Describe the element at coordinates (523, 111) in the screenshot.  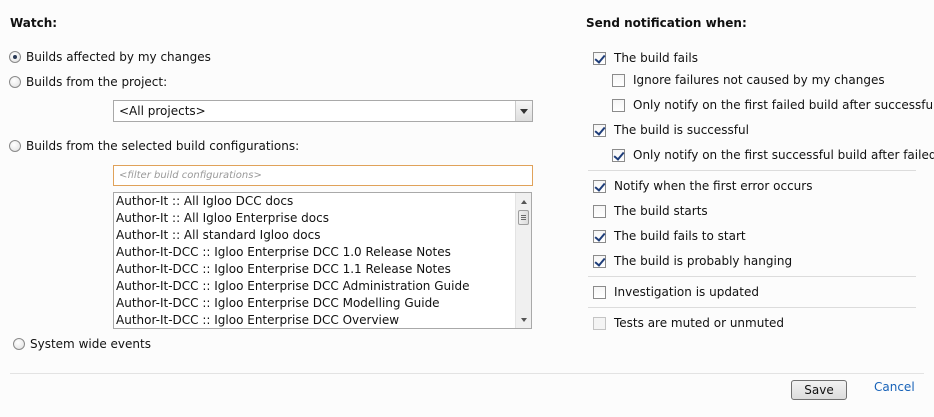
I see `chevron-down-icon` at that location.